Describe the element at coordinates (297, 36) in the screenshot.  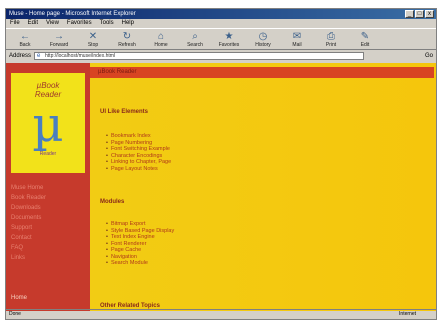
I see `mail-icon: ✉` at that location.